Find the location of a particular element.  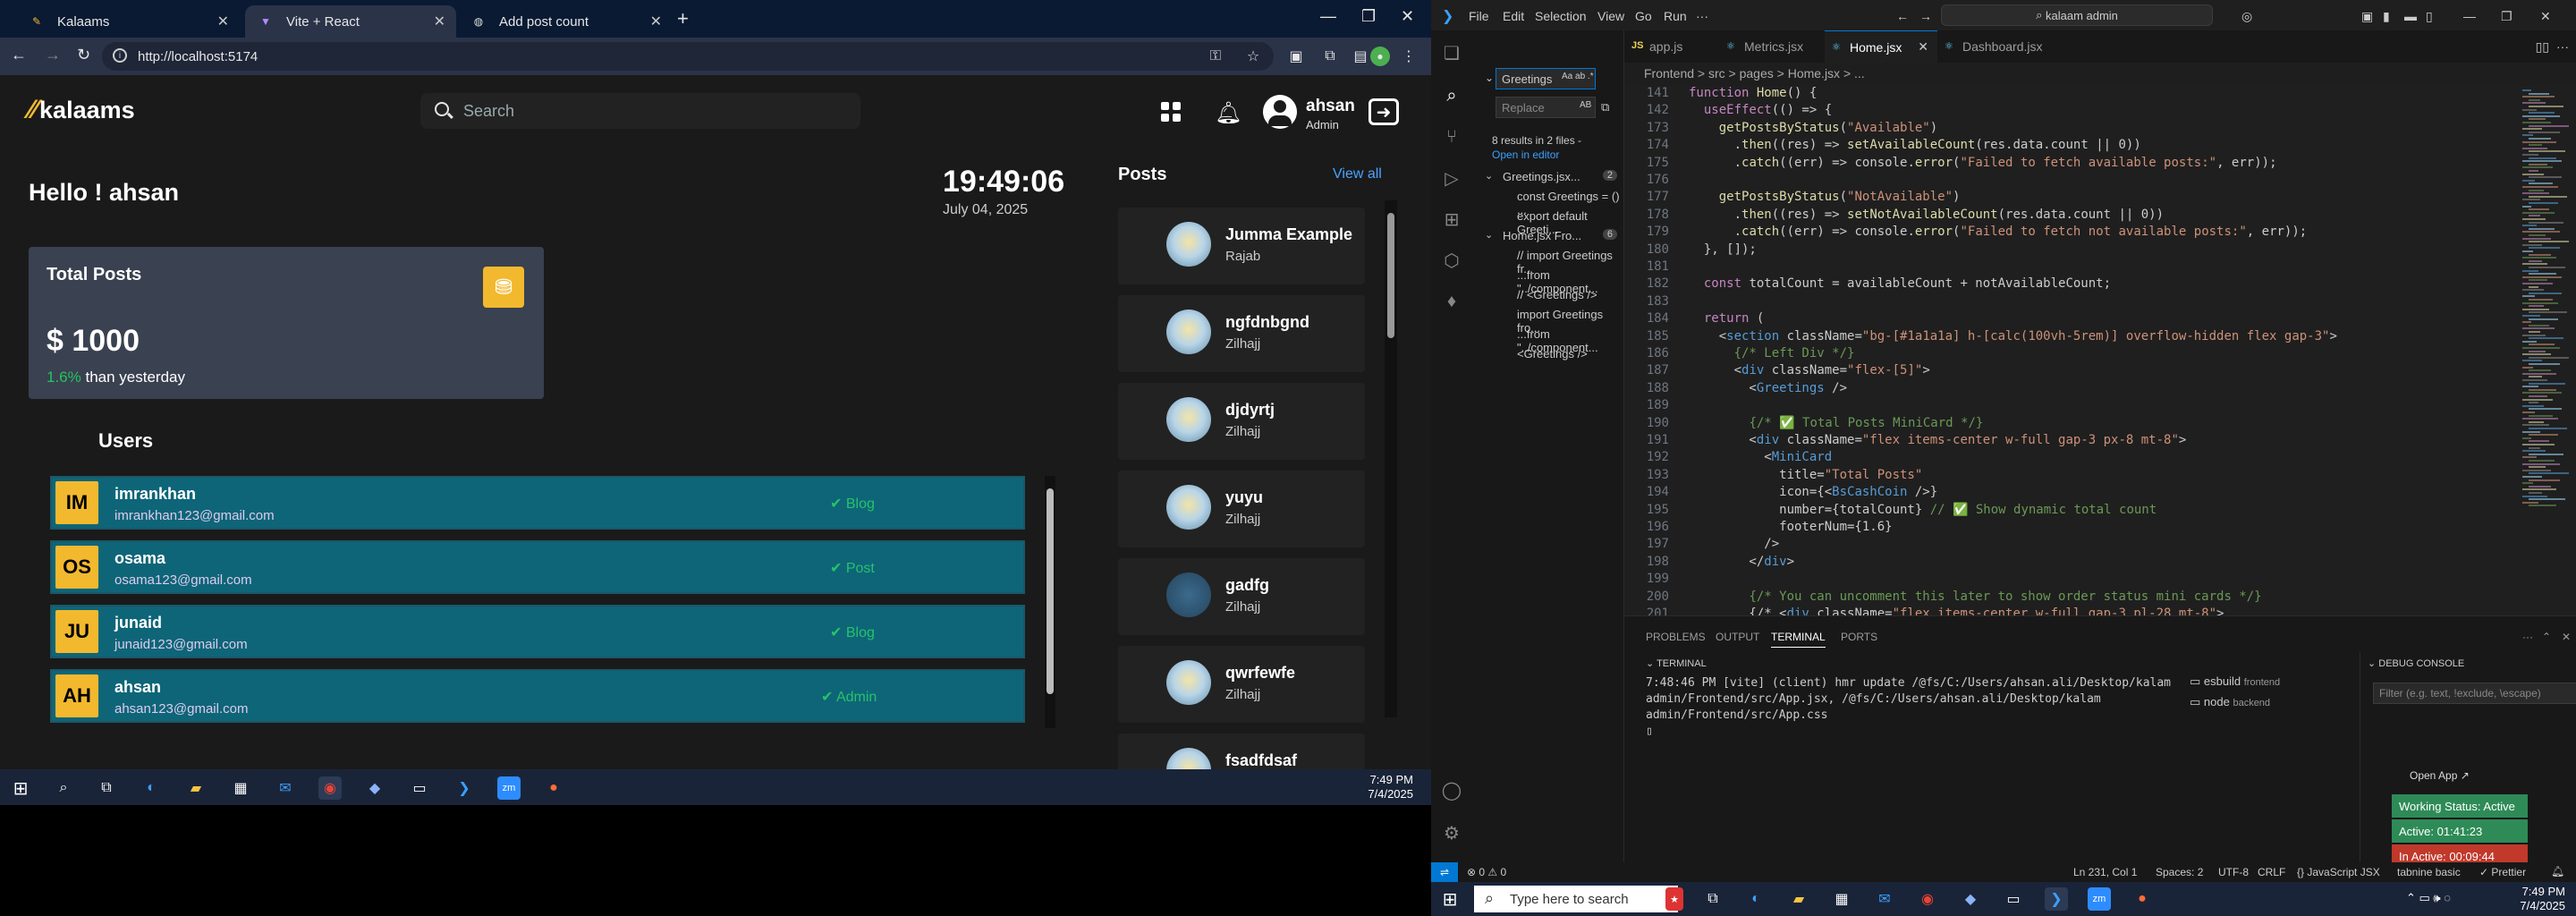

panel-tab-ports: PORTS is located at coordinates (1859, 637).